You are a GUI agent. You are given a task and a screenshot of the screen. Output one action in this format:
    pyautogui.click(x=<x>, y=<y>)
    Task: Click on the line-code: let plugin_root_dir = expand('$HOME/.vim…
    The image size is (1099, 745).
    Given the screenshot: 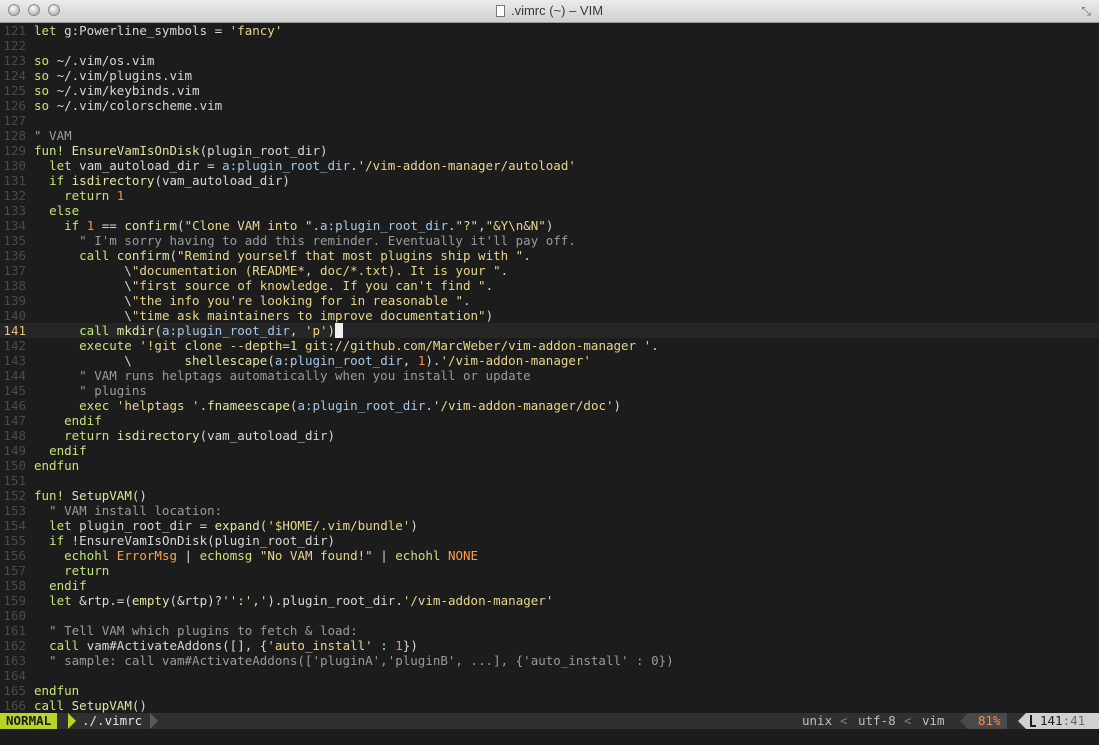 What is the action you would take?
    pyautogui.click(x=226, y=525)
    